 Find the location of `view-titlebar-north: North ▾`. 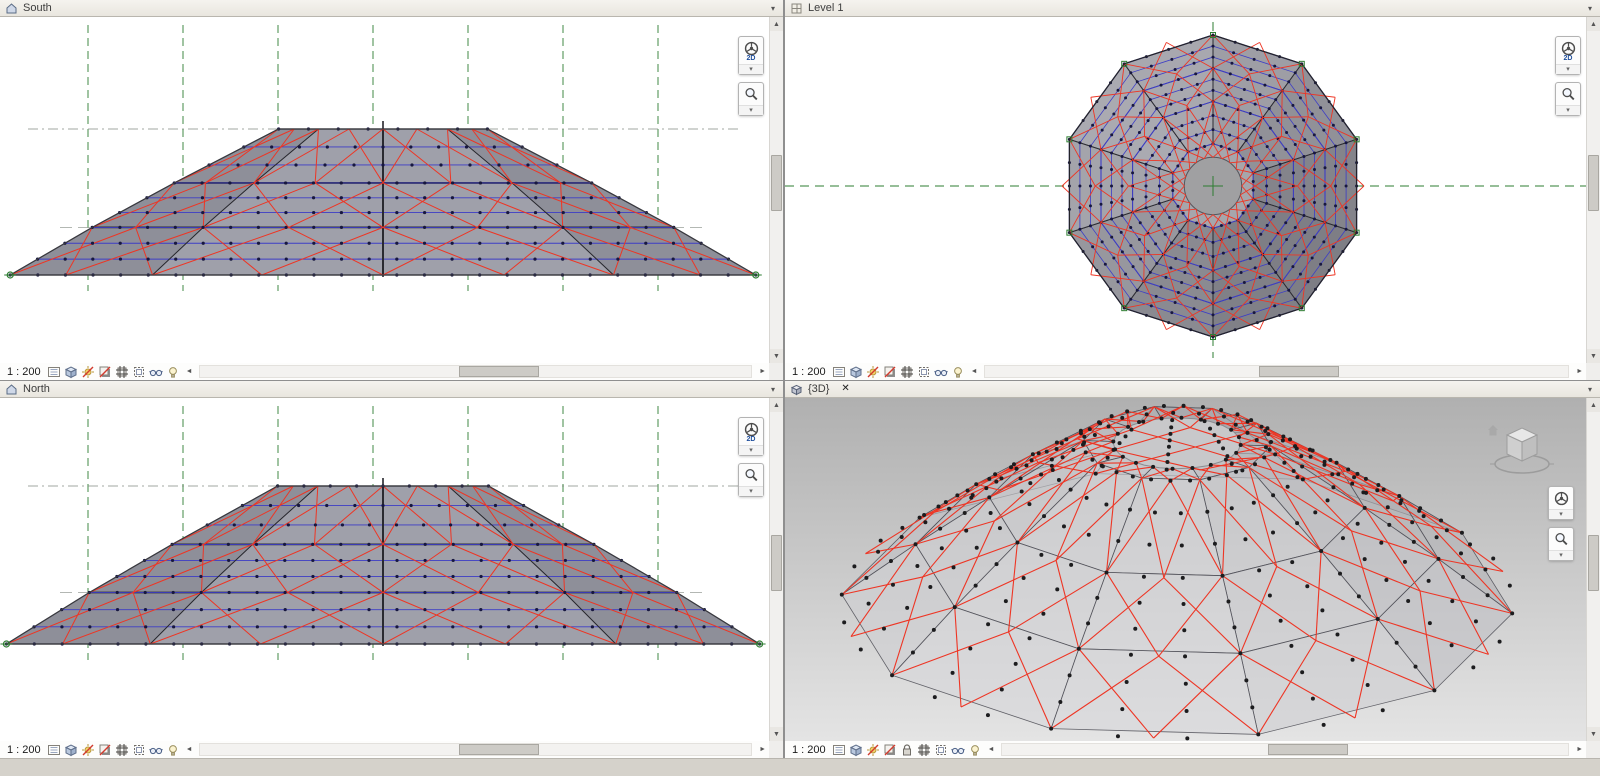

view-titlebar-north: North ▾ is located at coordinates (391, 389).